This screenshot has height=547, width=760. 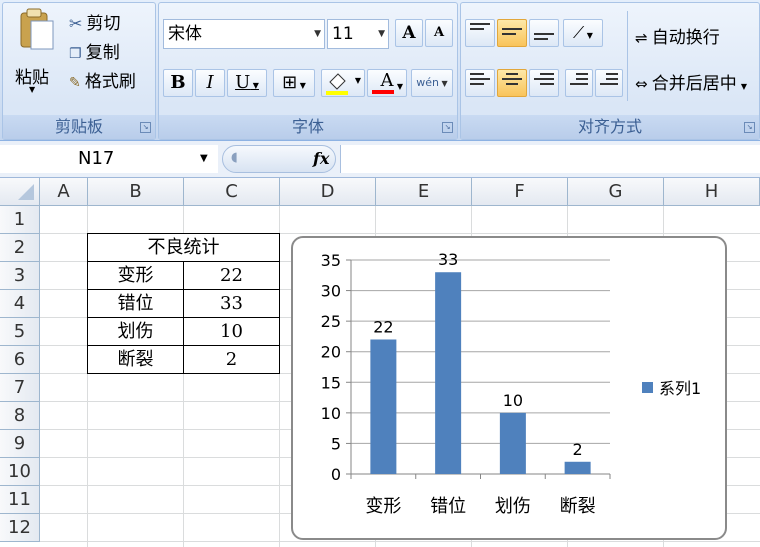 I want to click on column-header-e: E, so click(x=424, y=192).